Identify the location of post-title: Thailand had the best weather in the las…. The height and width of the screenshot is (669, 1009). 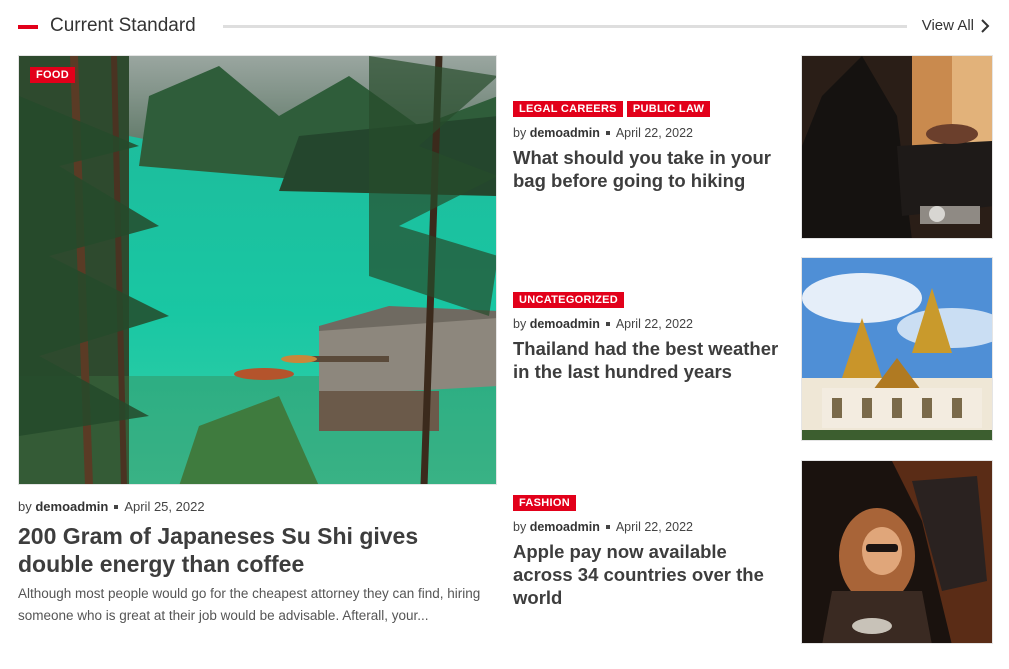
(652, 360).